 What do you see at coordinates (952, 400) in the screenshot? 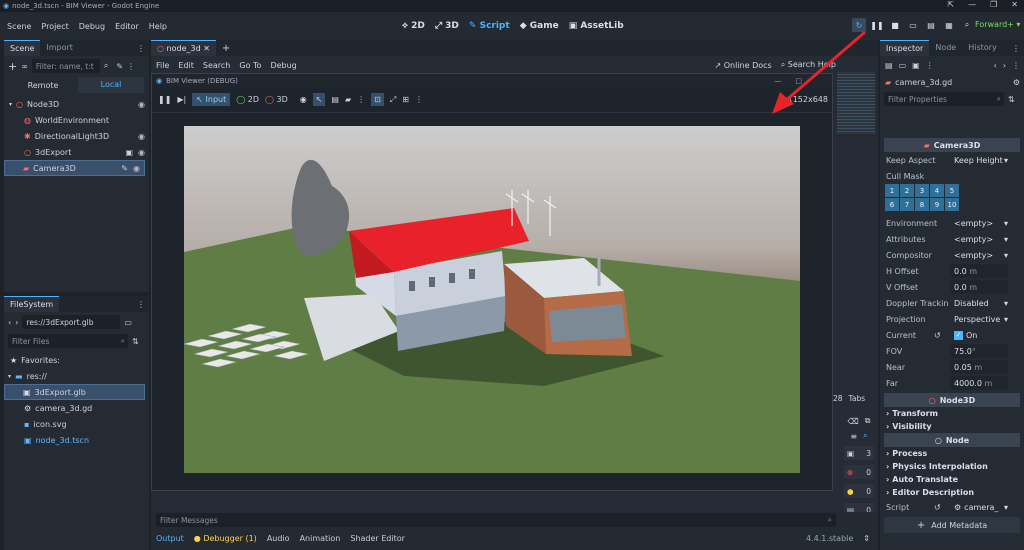
I see `node3d-section-header: ○ Node3D` at bounding box center [952, 400].